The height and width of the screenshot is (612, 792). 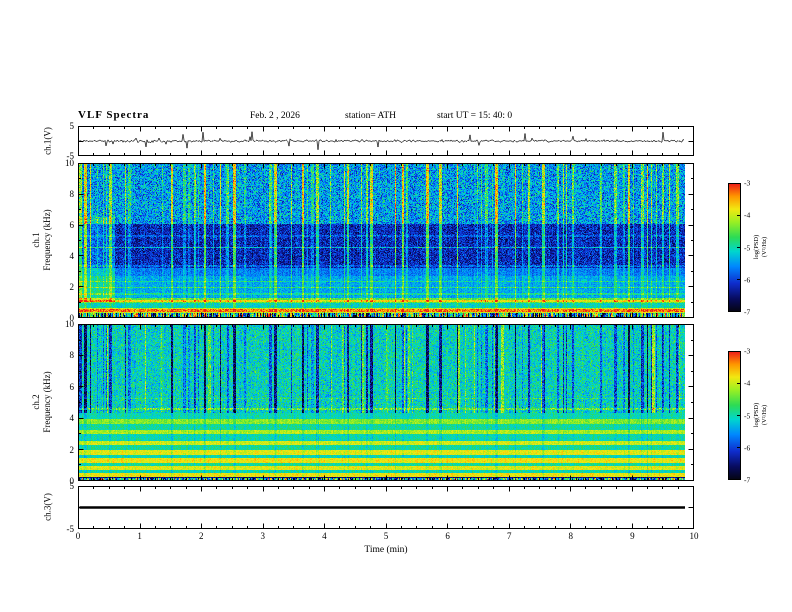 I want to click on plot-date: Feb. 2 , 2026, so click(x=275, y=116).